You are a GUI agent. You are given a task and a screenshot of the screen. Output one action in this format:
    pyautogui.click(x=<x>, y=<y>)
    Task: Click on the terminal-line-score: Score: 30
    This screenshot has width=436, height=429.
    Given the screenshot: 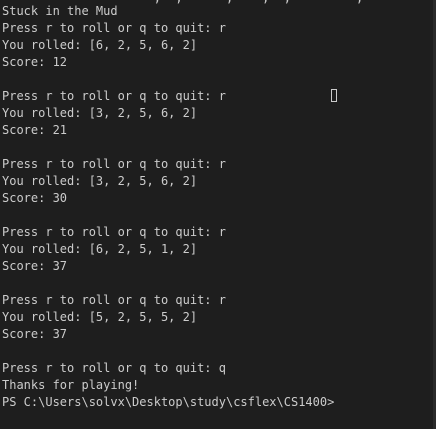 What is the action you would take?
    pyautogui.click(x=35, y=198)
    